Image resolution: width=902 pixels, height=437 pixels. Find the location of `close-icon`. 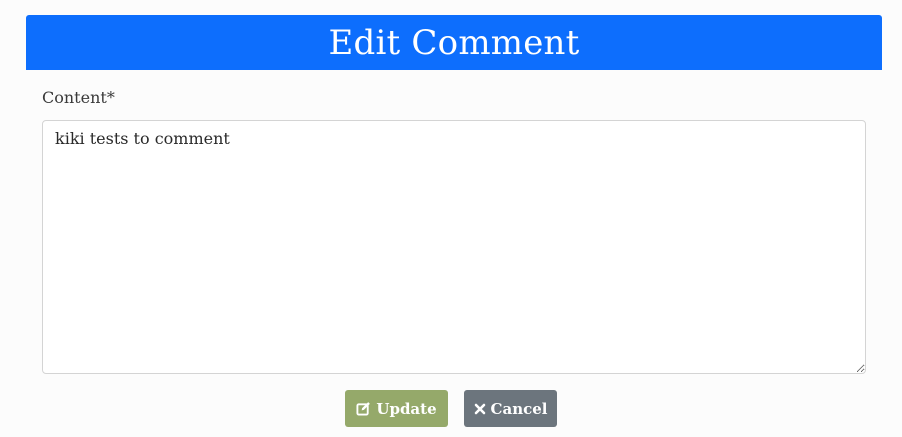

close-icon is located at coordinates (480, 409).